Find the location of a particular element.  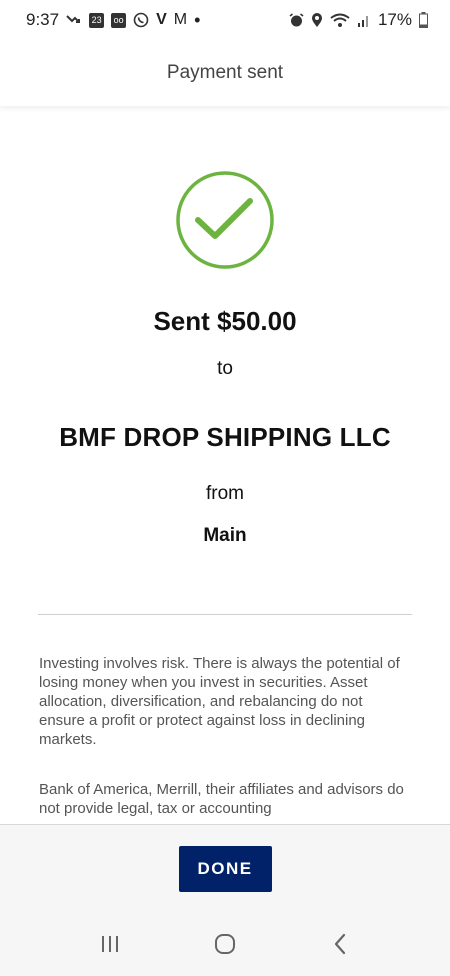

status-right: 17% is located at coordinates (358, 20).